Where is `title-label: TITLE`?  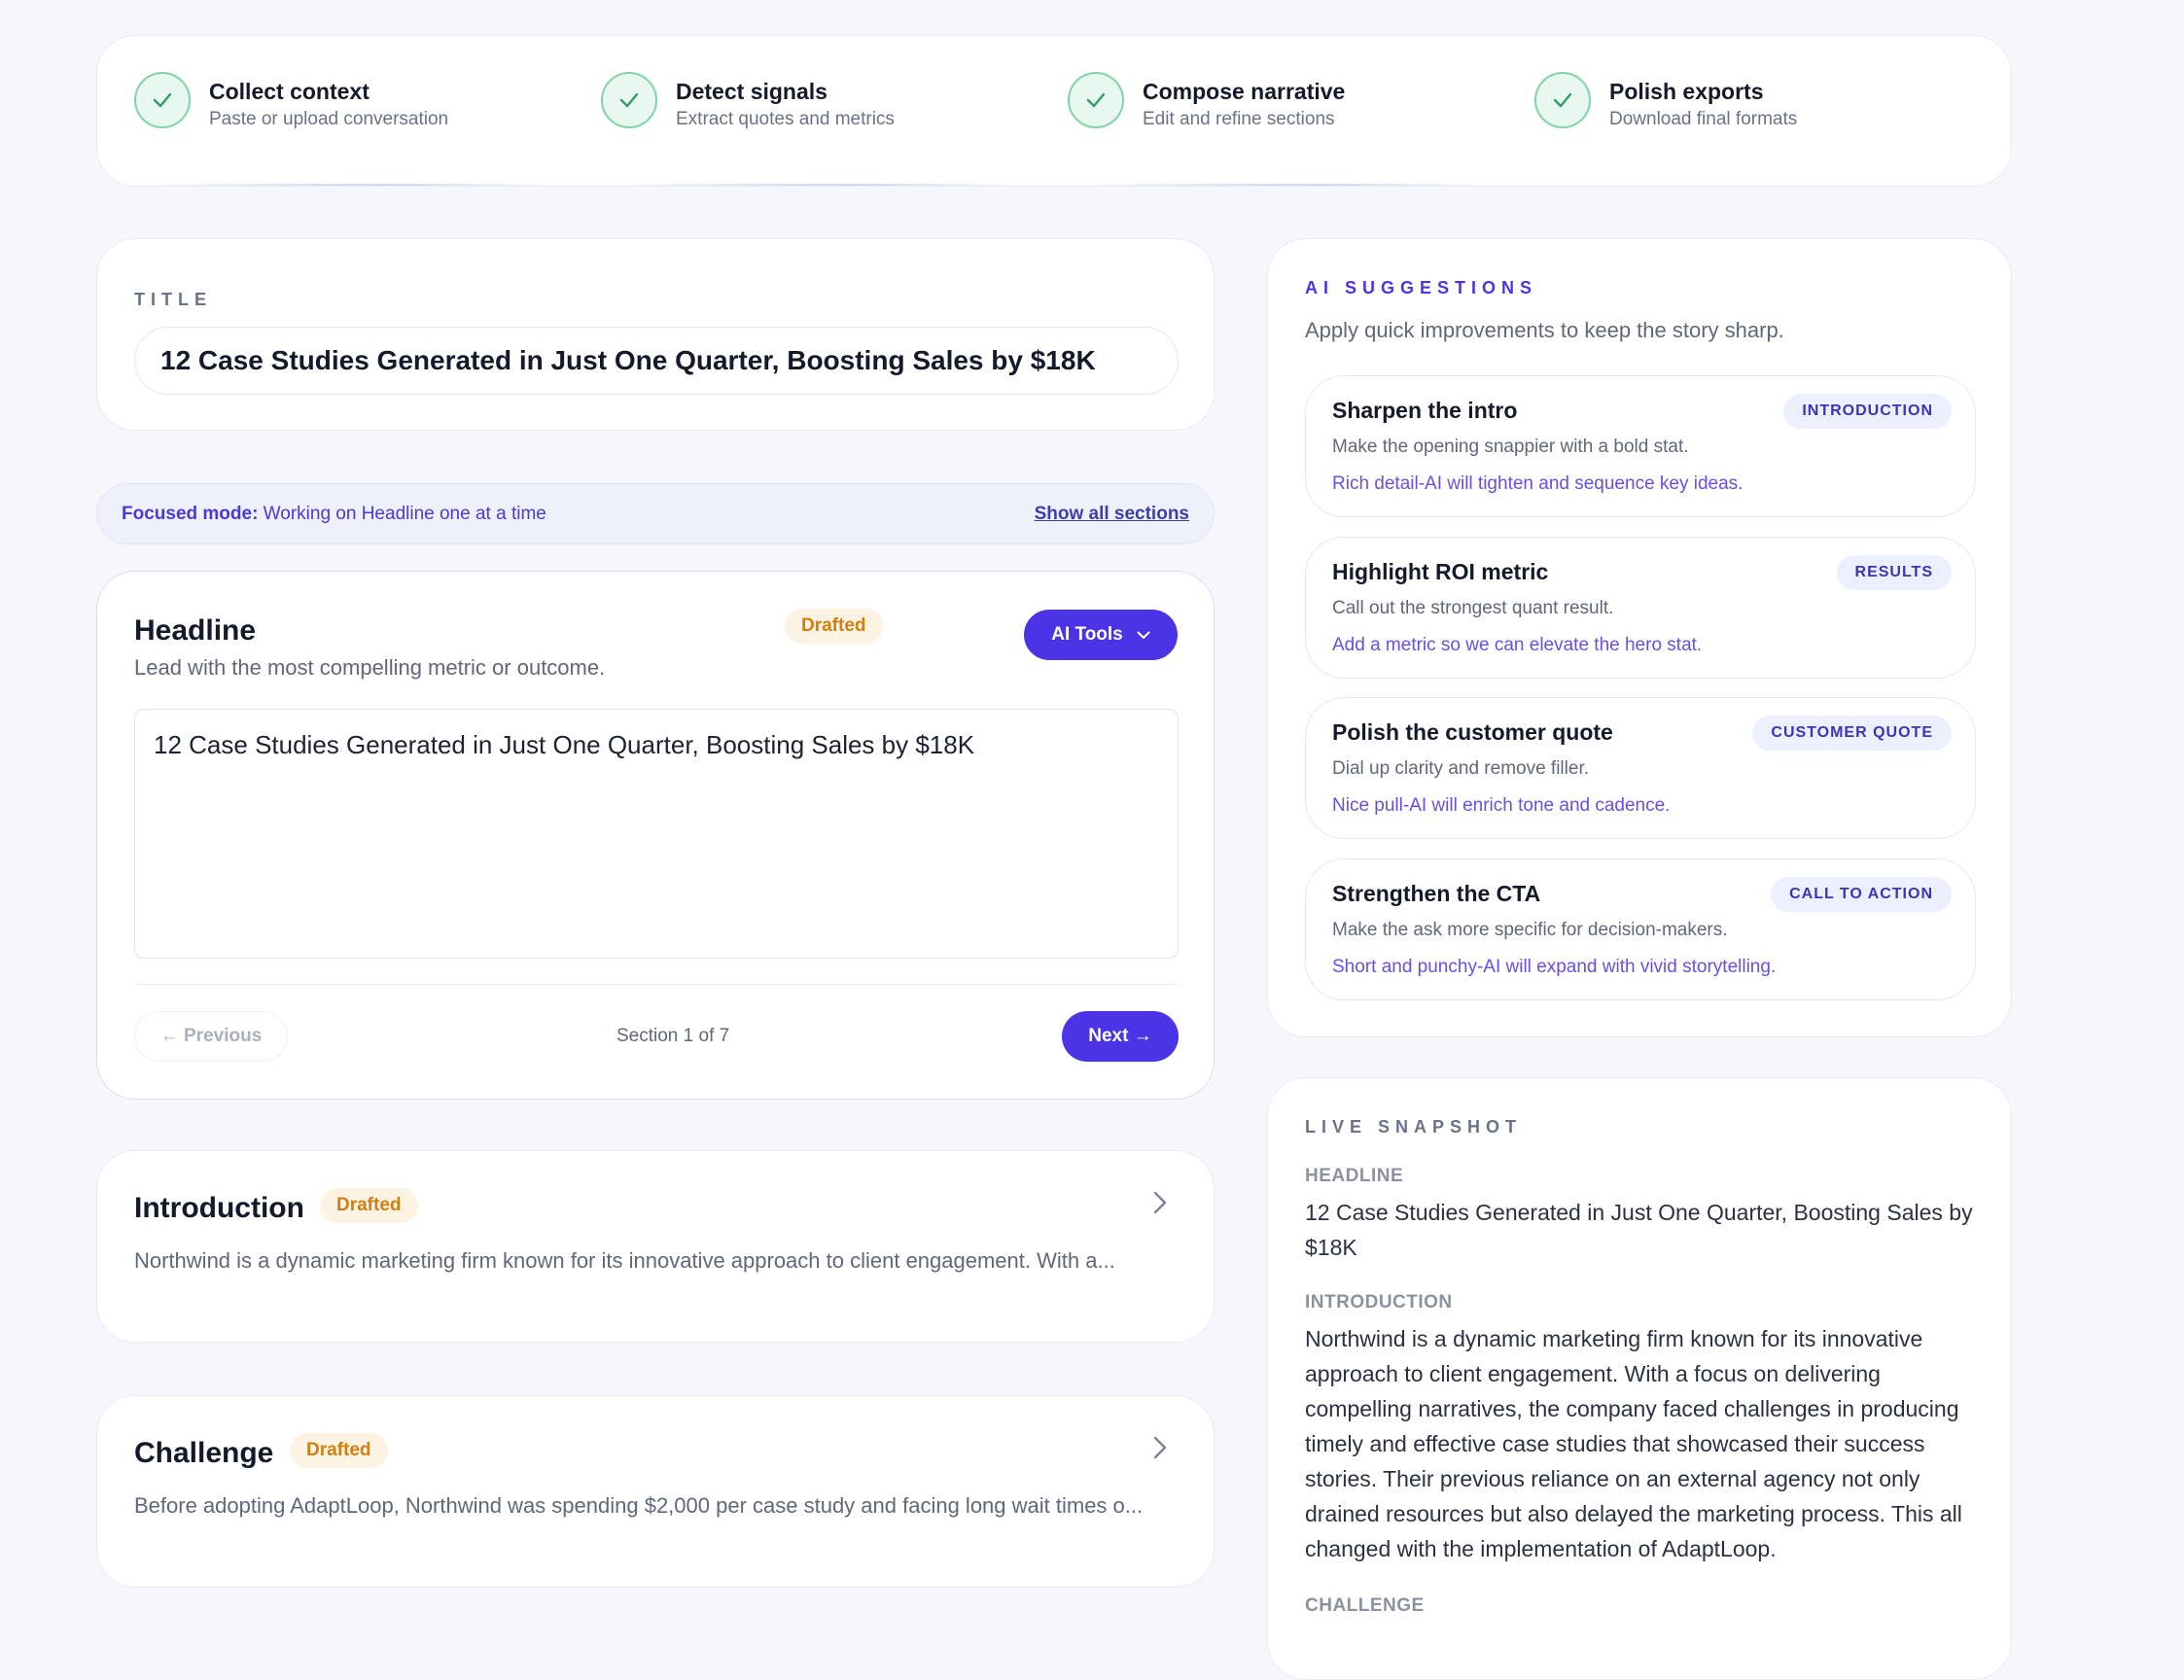
title-label: TITLE is located at coordinates (173, 299).